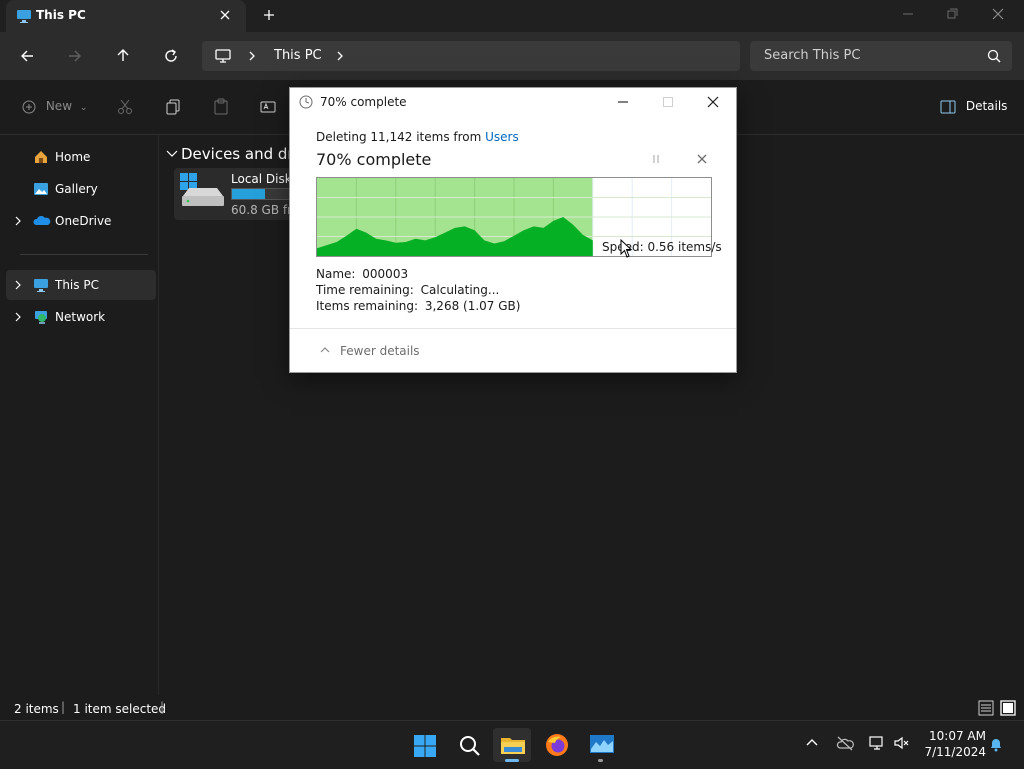 This screenshot has height=769, width=1024. Describe the element at coordinates (325, 350) in the screenshot. I see `chevron-up-icon` at that location.